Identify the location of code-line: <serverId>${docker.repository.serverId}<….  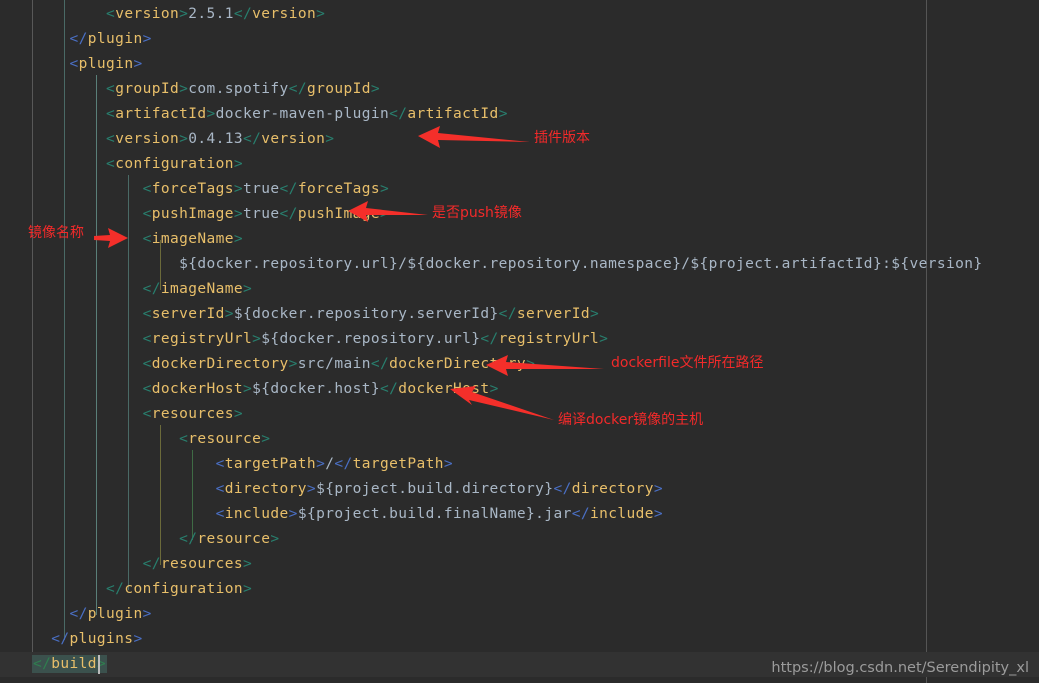
(316, 314).